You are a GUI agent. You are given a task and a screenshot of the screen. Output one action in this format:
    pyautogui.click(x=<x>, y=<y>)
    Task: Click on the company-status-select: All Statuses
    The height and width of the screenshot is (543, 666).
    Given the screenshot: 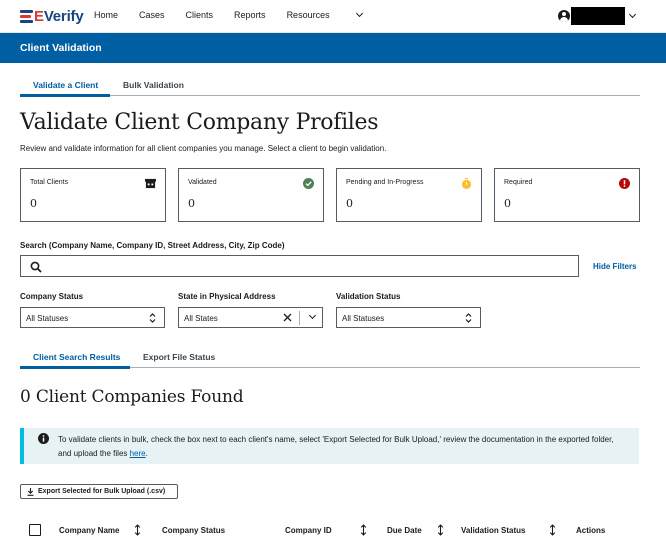 What is the action you would take?
    pyautogui.click(x=92, y=317)
    